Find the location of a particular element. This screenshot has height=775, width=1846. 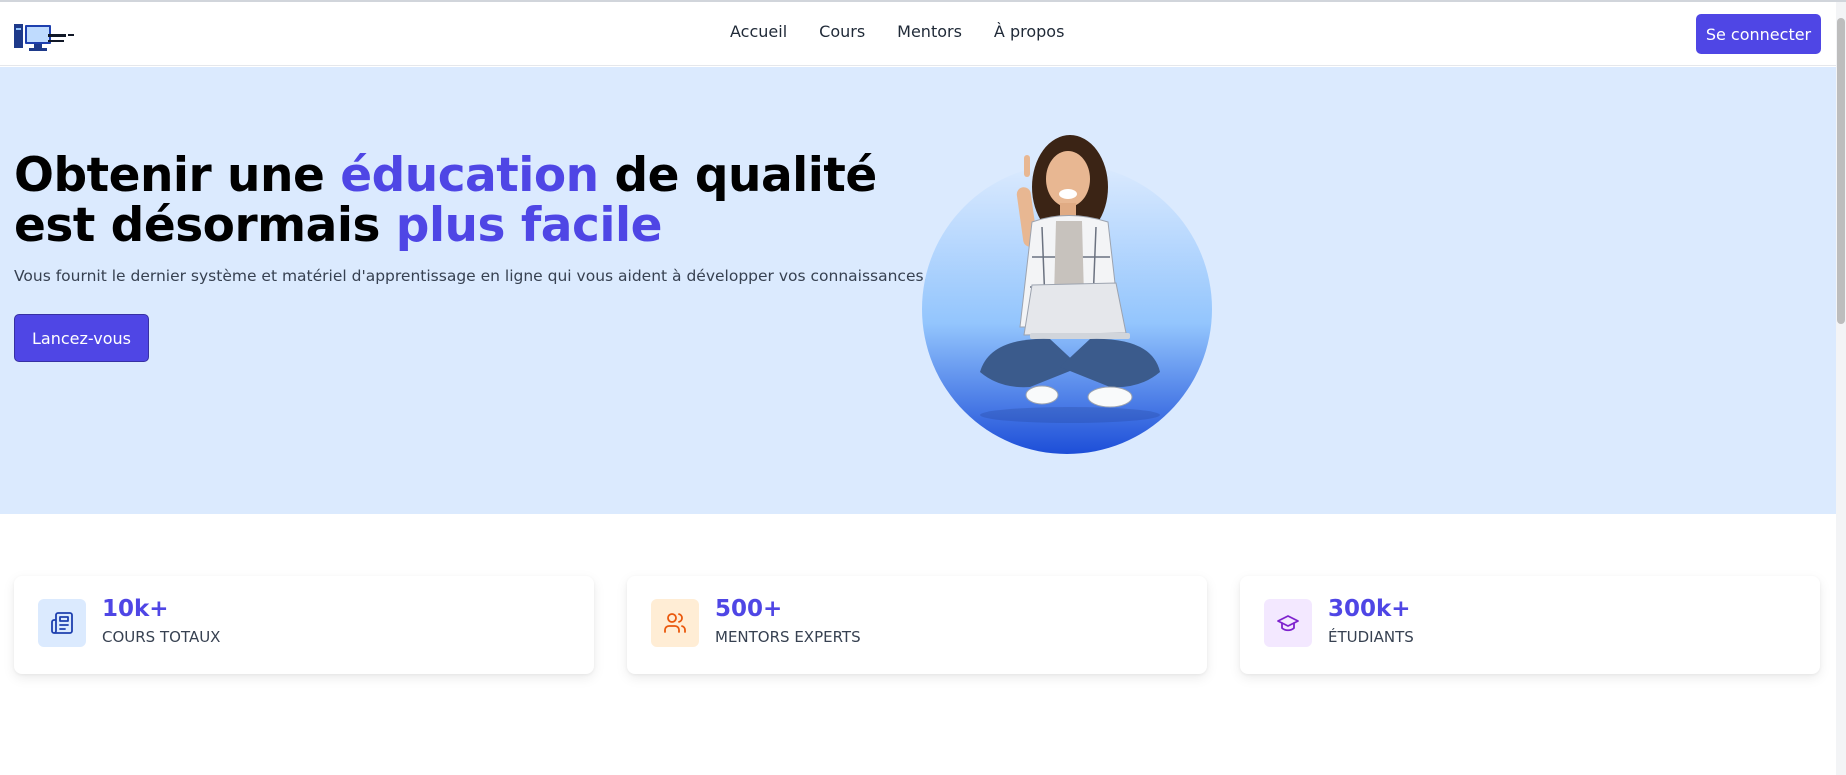

hero-title-part1: Obtenir une is located at coordinates (177, 175).